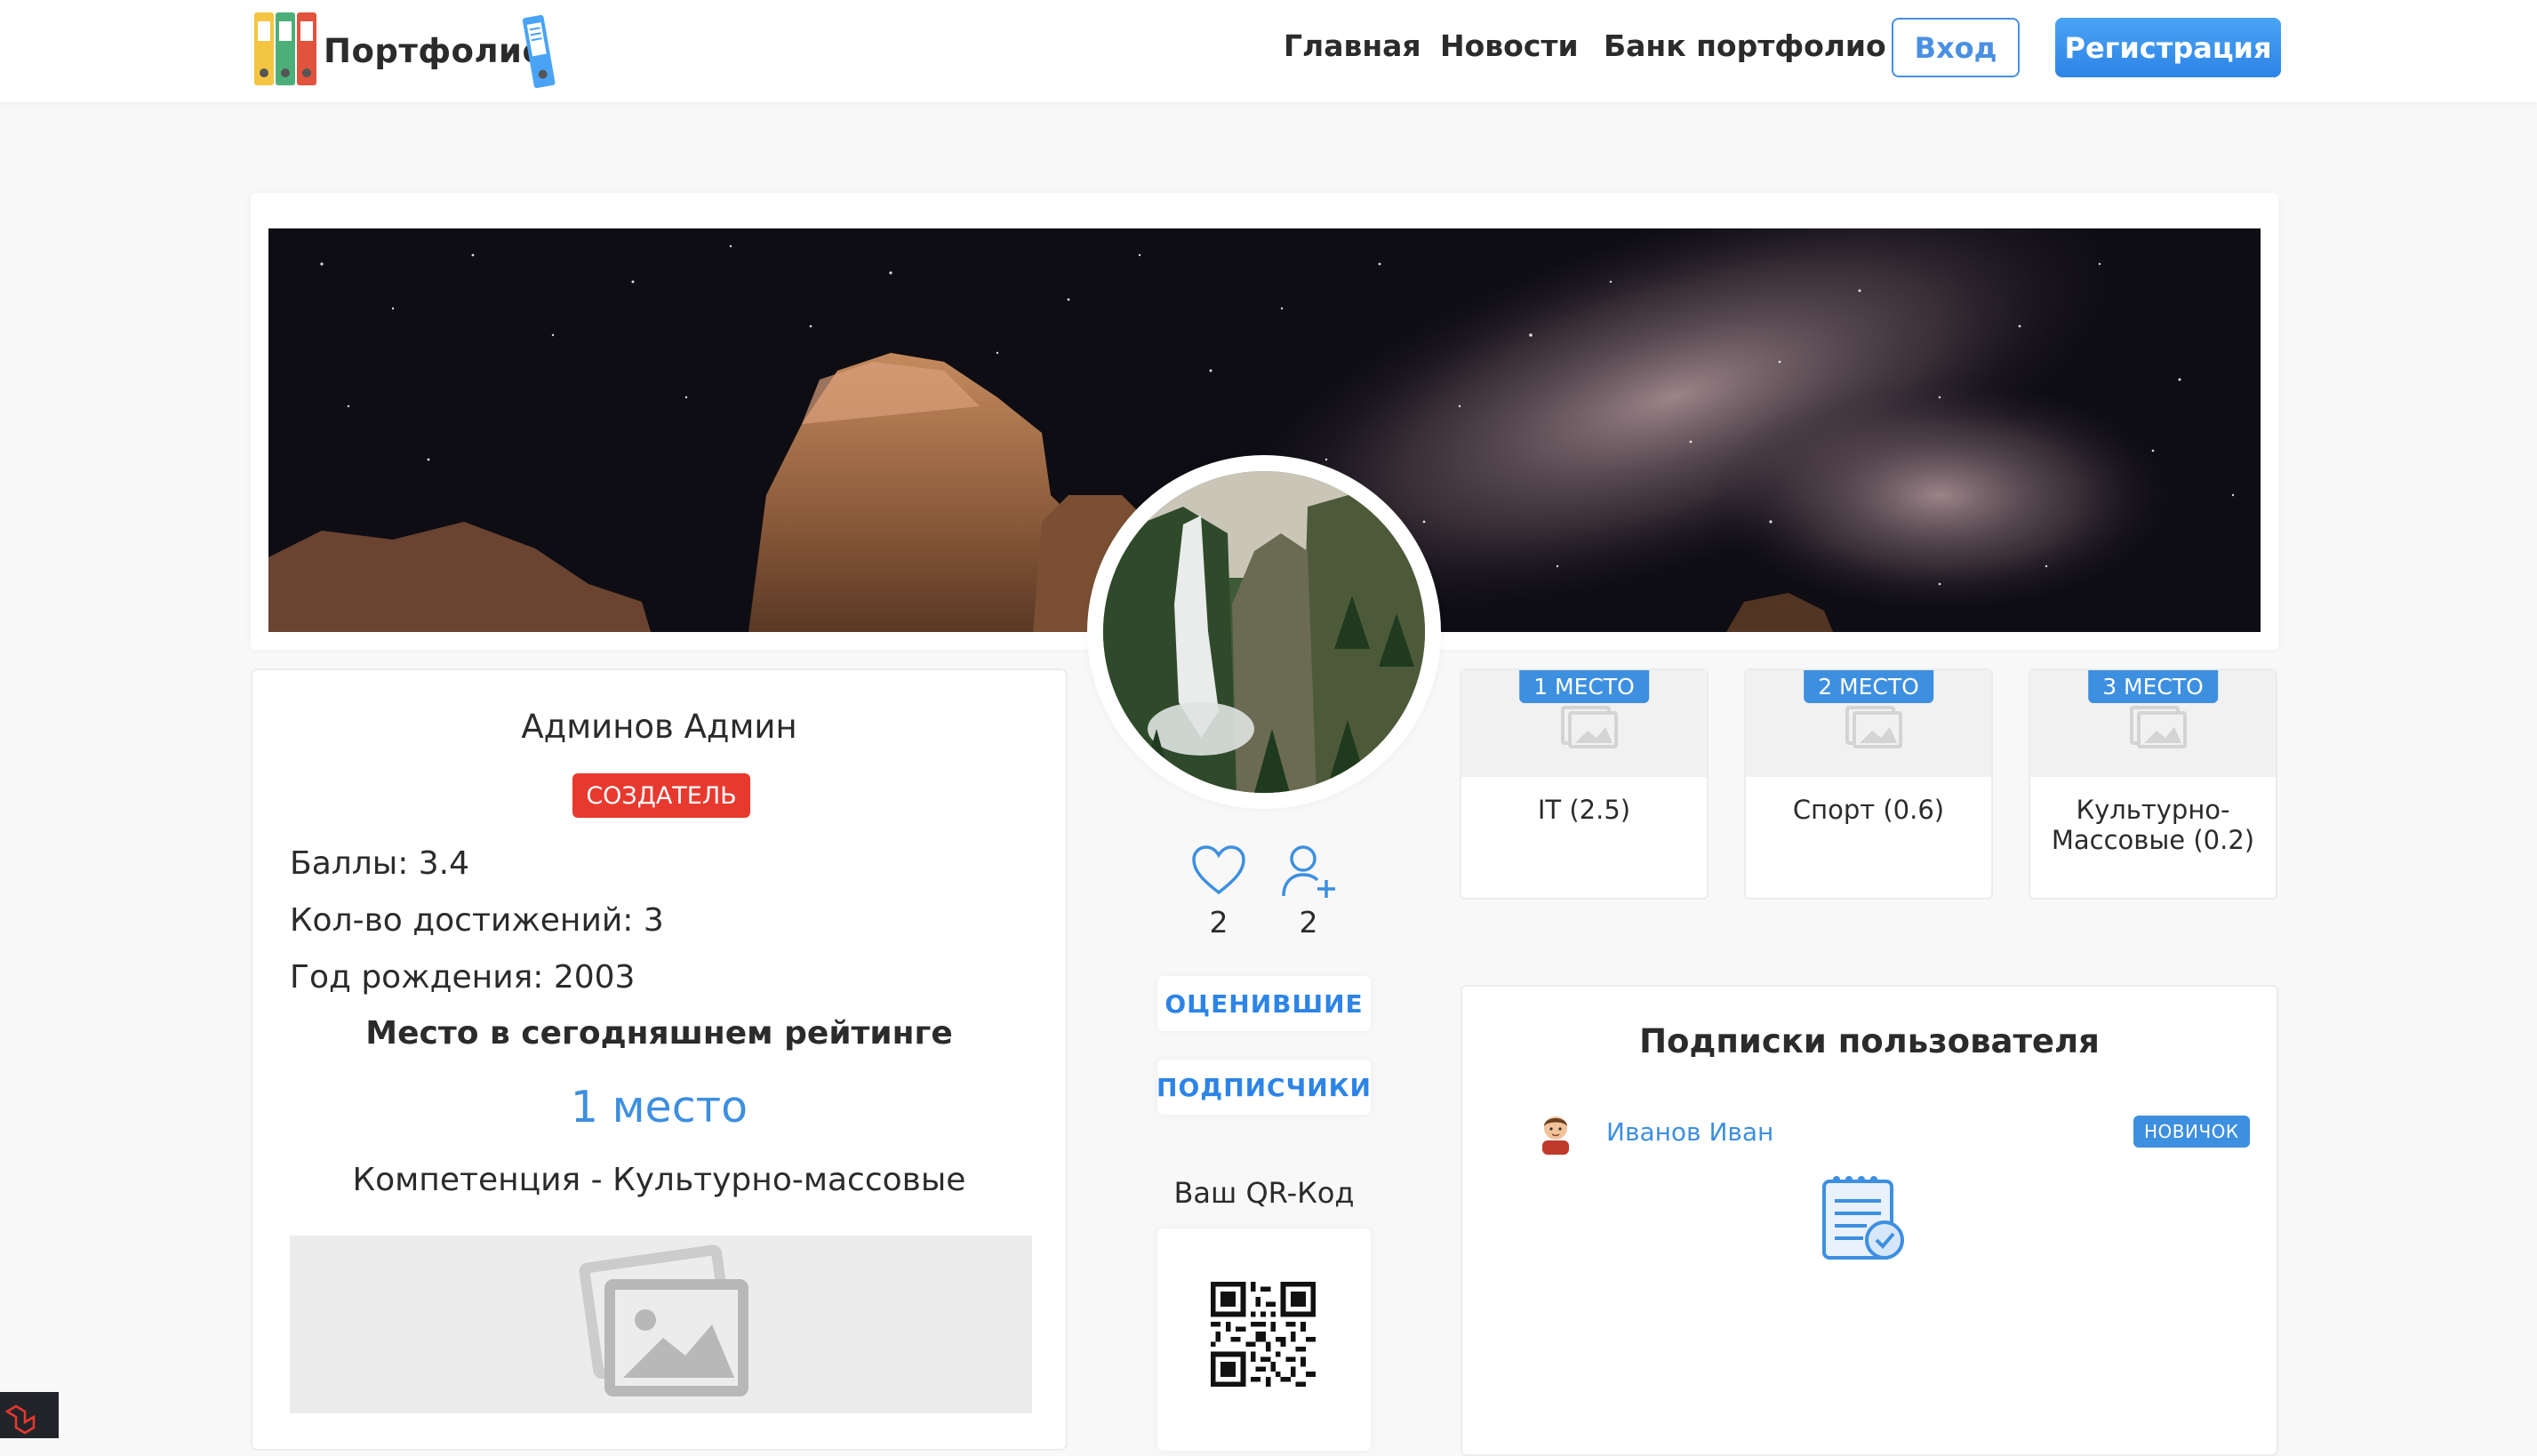 Image resolution: width=2537 pixels, height=1456 pixels. Describe the element at coordinates (659, 1107) in the screenshot. I see `rating-place: 1 место` at that location.